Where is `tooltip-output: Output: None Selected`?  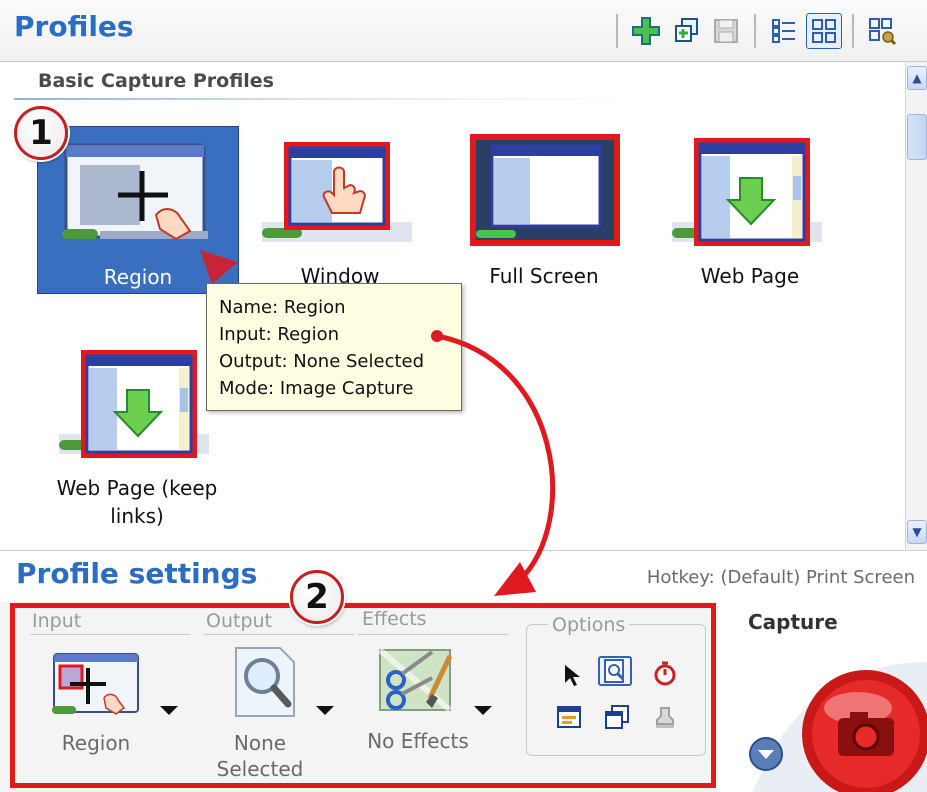
tooltip-output: Output: None Selected is located at coordinates (322, 361).